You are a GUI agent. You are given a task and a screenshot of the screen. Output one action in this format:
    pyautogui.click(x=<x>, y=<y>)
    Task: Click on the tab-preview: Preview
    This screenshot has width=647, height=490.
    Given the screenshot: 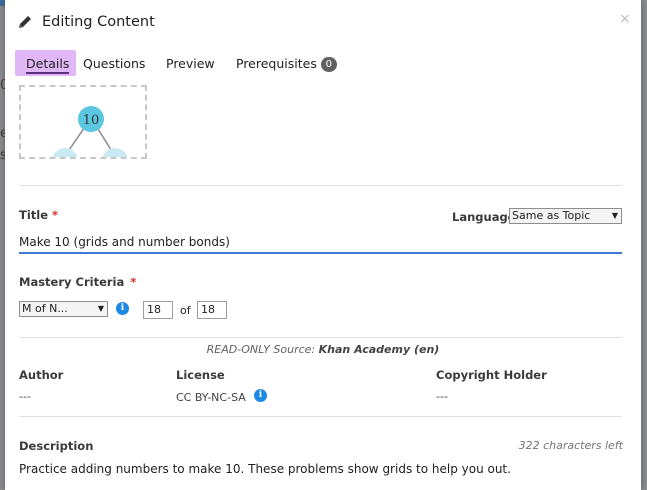 What is the action you would take?
    pyautogui.click(x=190, y=63)
    